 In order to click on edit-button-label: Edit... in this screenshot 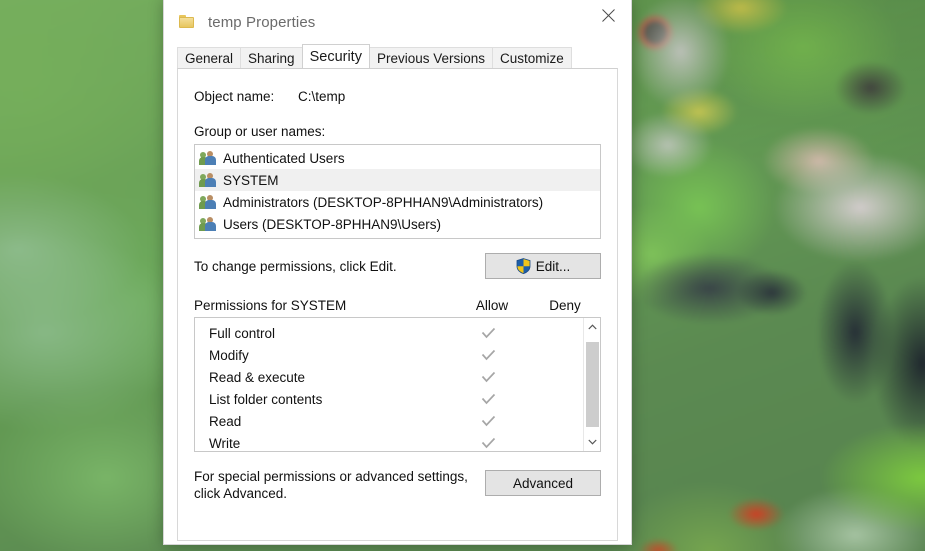, I will do `click(553, 266)`.